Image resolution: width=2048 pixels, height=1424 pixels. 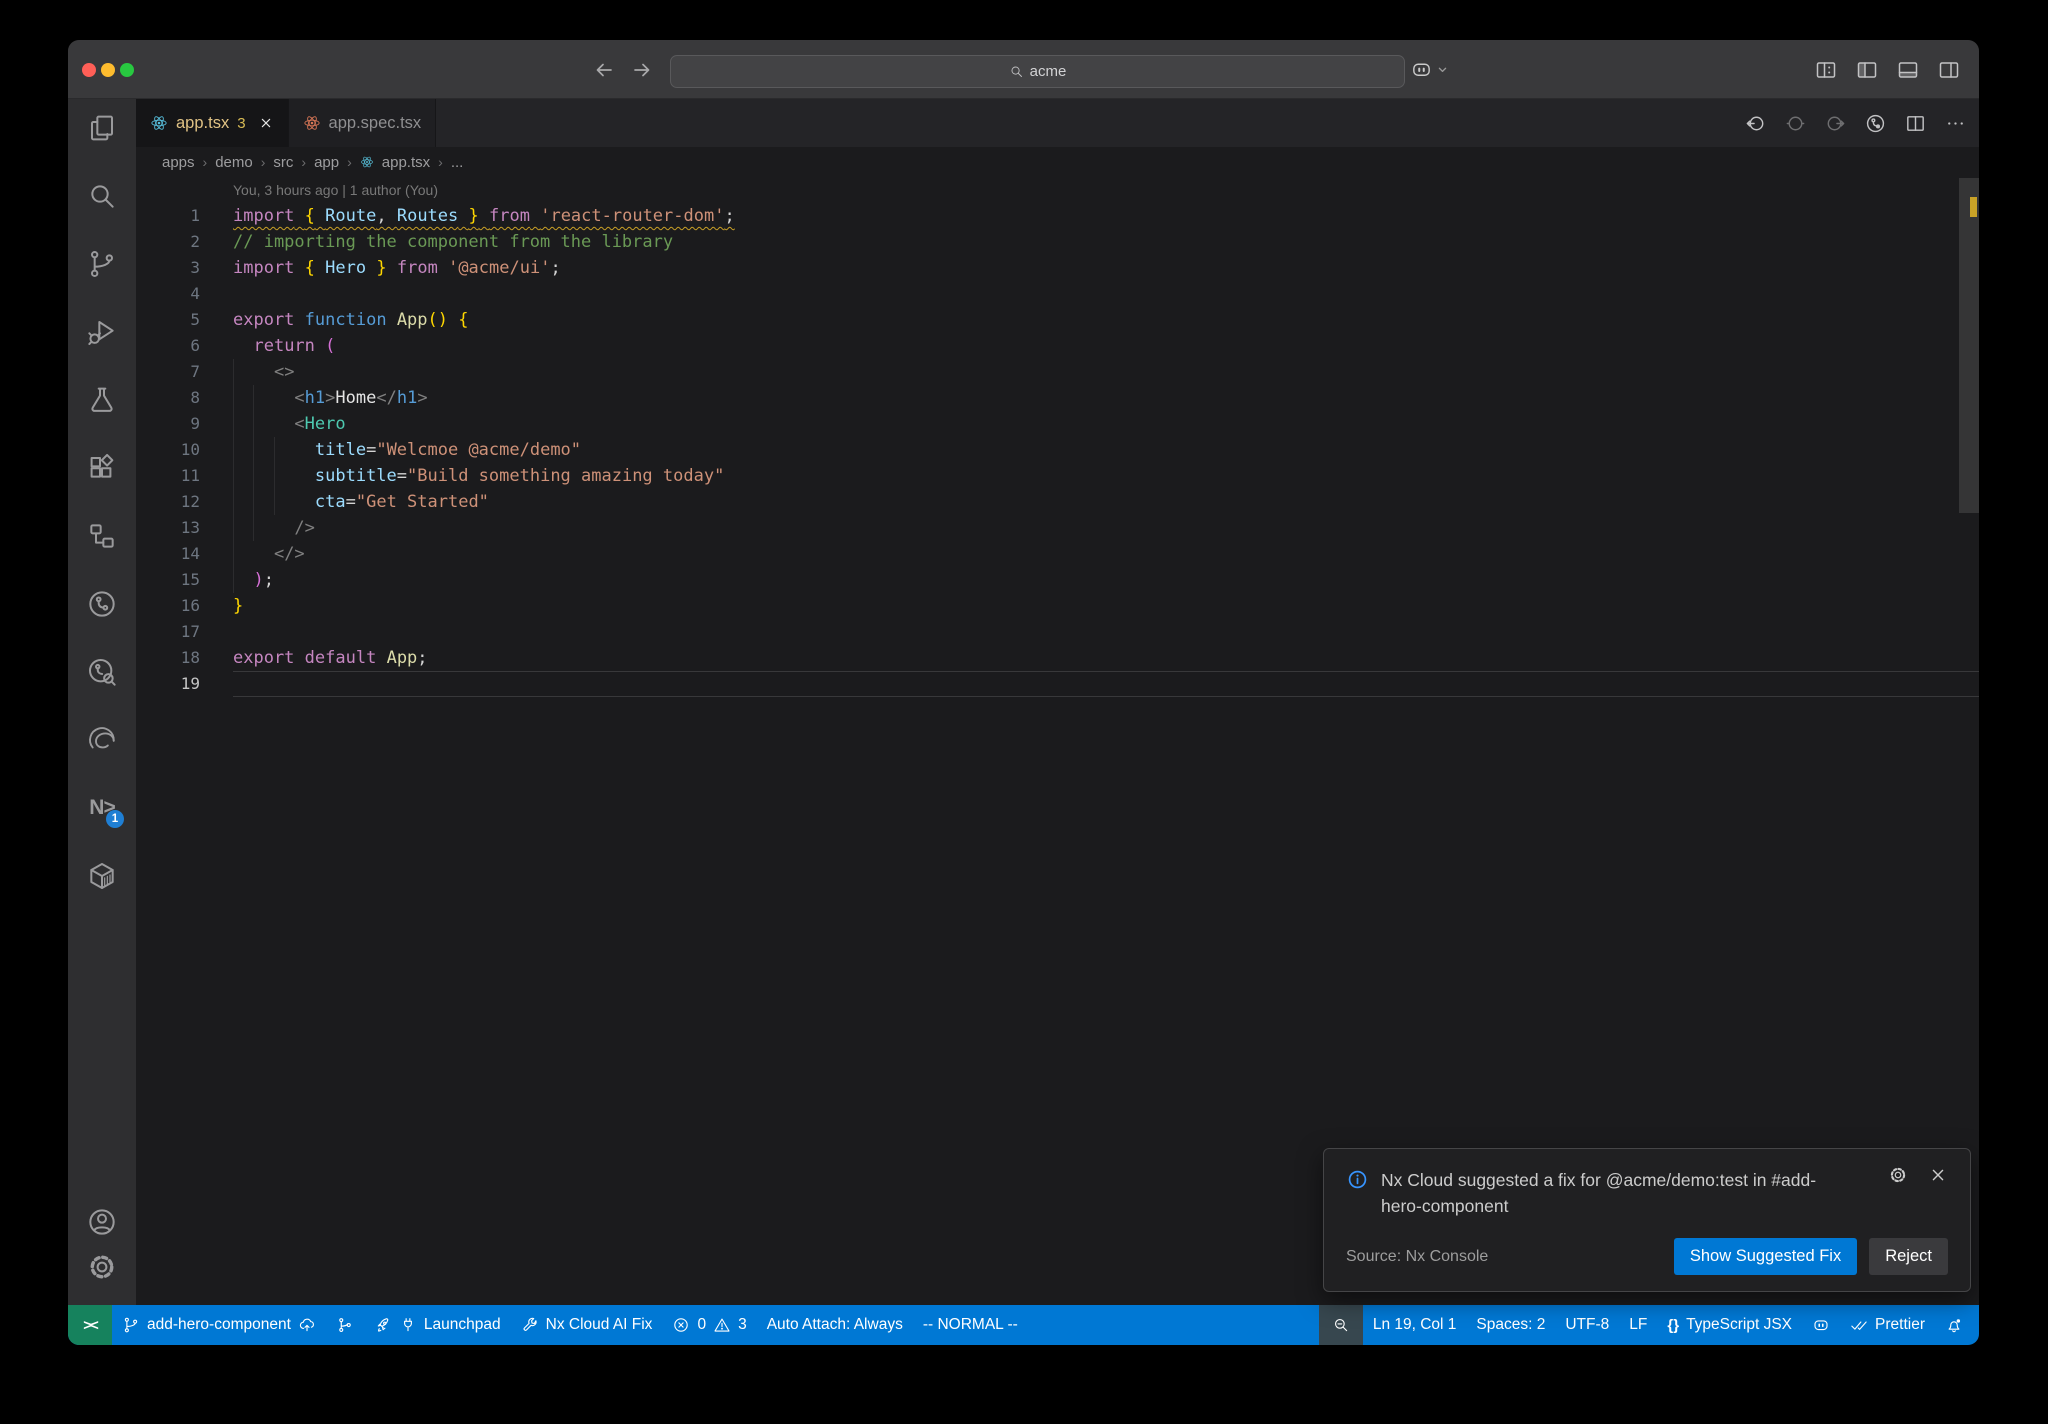 I want to click on statusbar-nx-cloud-fix-item: Nx Cloud AI Fix, so click(x=587, y=1325).